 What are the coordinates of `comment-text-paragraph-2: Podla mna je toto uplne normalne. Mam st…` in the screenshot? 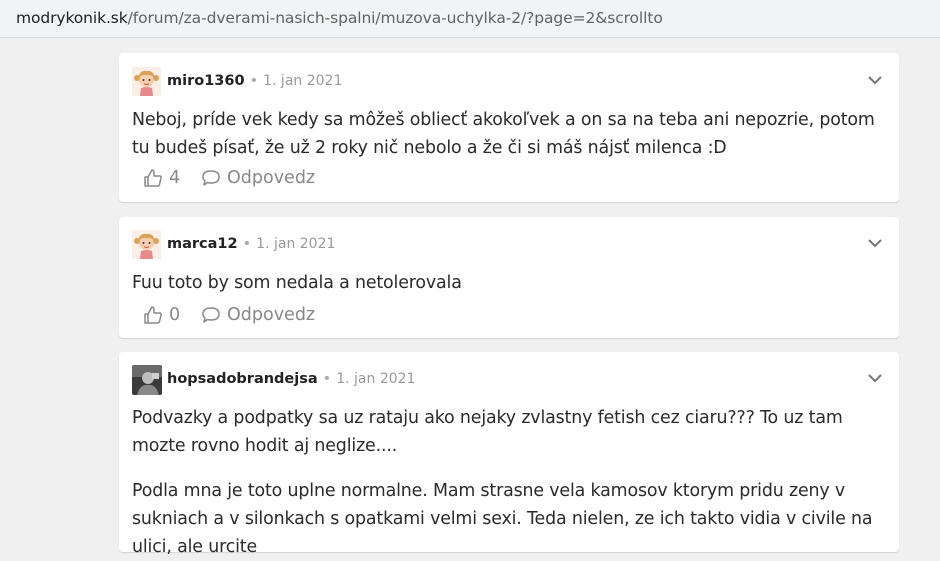 It's located at (502, 519).